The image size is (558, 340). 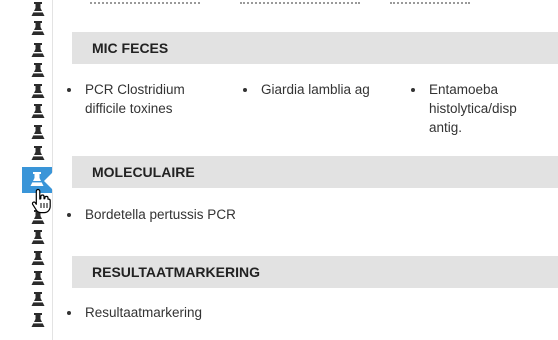 I want to click on test-item: Bordetella pertussis PCR, so click(x=152, y=214).